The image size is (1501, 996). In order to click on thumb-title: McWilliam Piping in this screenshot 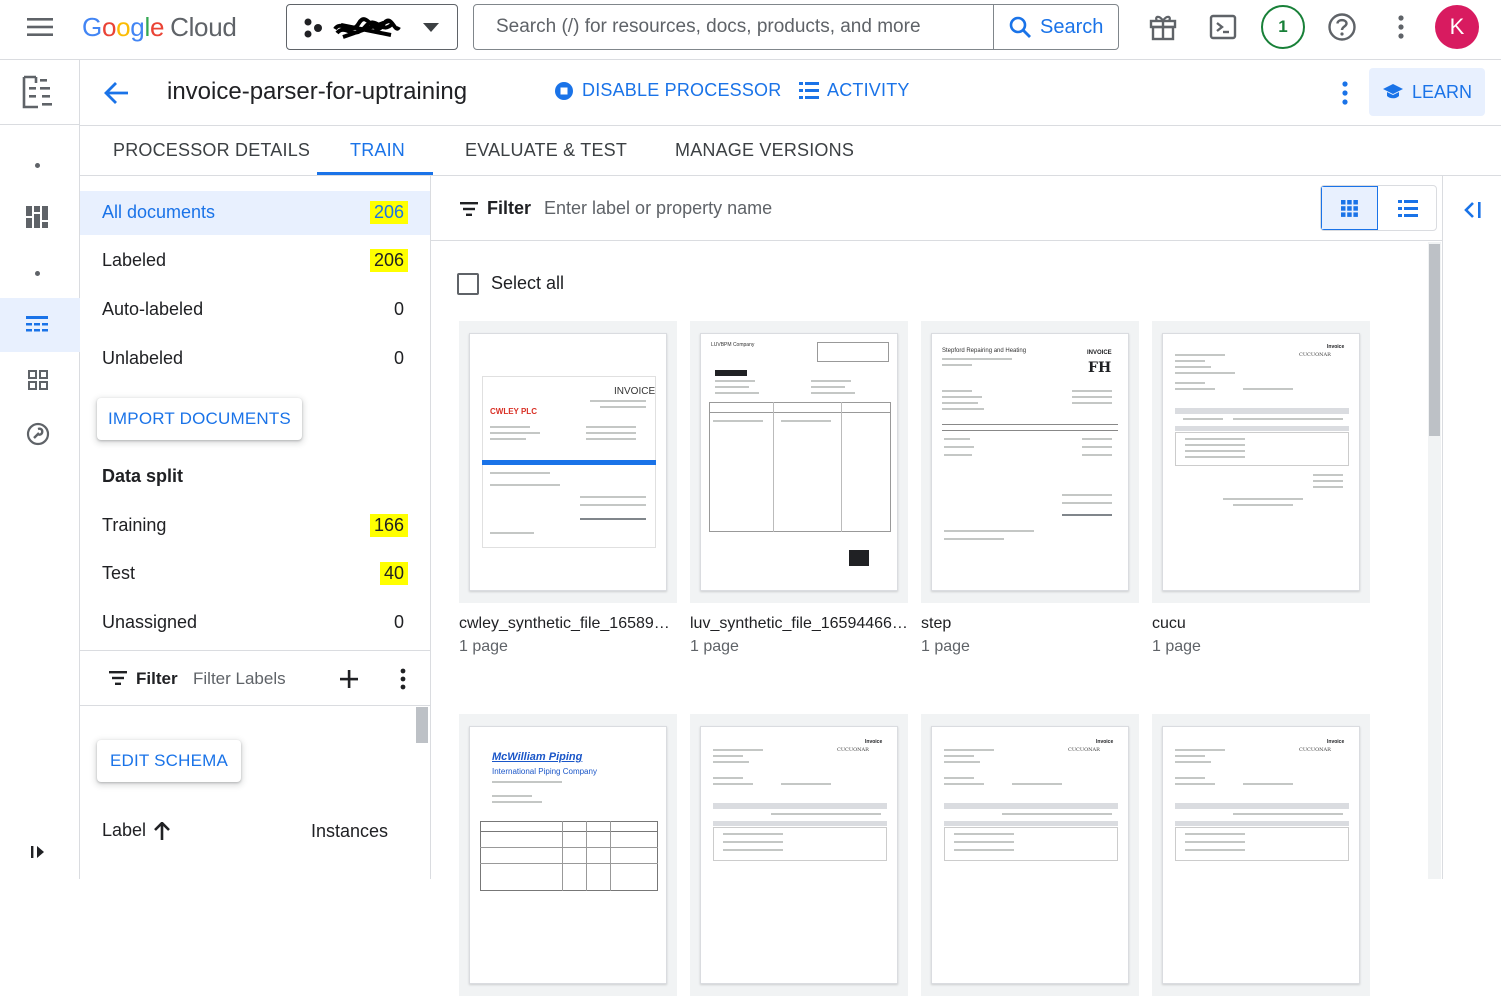, I will do `click(537, 757)`.